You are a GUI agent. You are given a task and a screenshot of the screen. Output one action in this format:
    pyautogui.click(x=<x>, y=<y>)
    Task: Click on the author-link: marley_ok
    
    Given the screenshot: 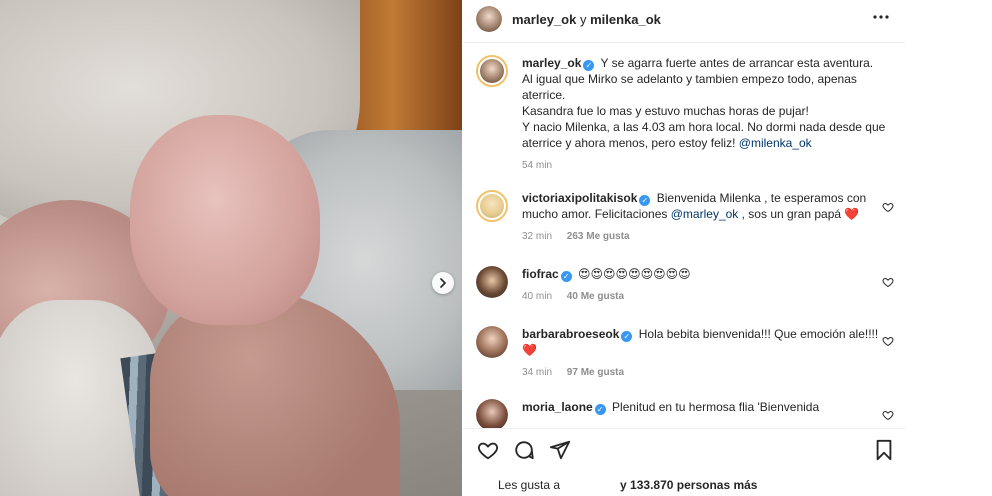 What is the action you would take?
    pyautogui.click(x=544, y=19)
    